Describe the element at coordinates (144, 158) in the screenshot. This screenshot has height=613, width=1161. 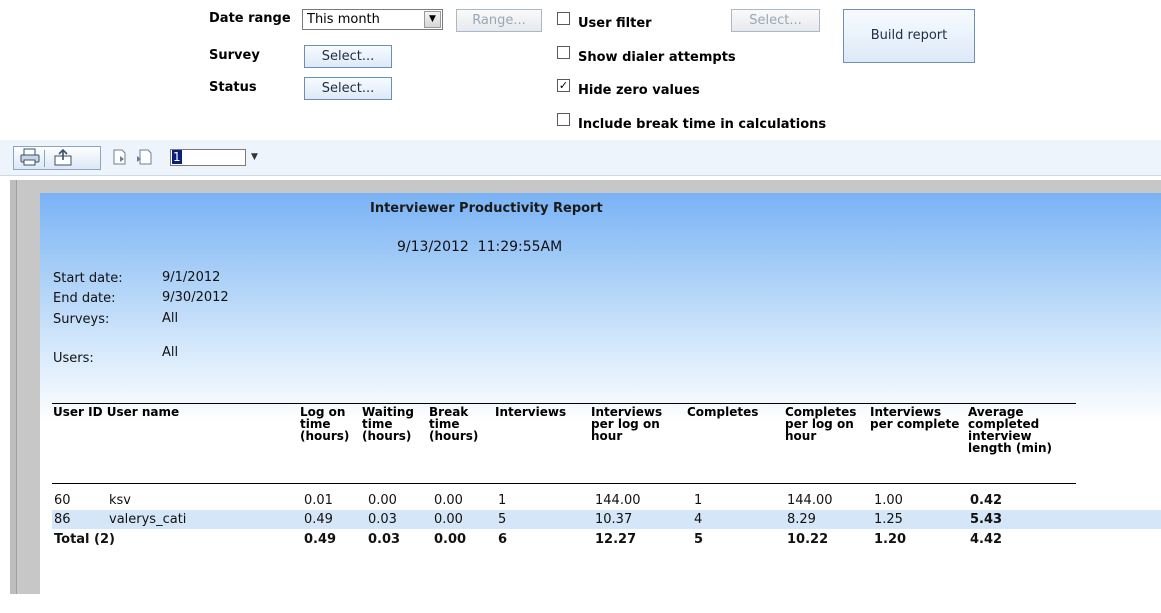
I see `last-page-icon` at that location.